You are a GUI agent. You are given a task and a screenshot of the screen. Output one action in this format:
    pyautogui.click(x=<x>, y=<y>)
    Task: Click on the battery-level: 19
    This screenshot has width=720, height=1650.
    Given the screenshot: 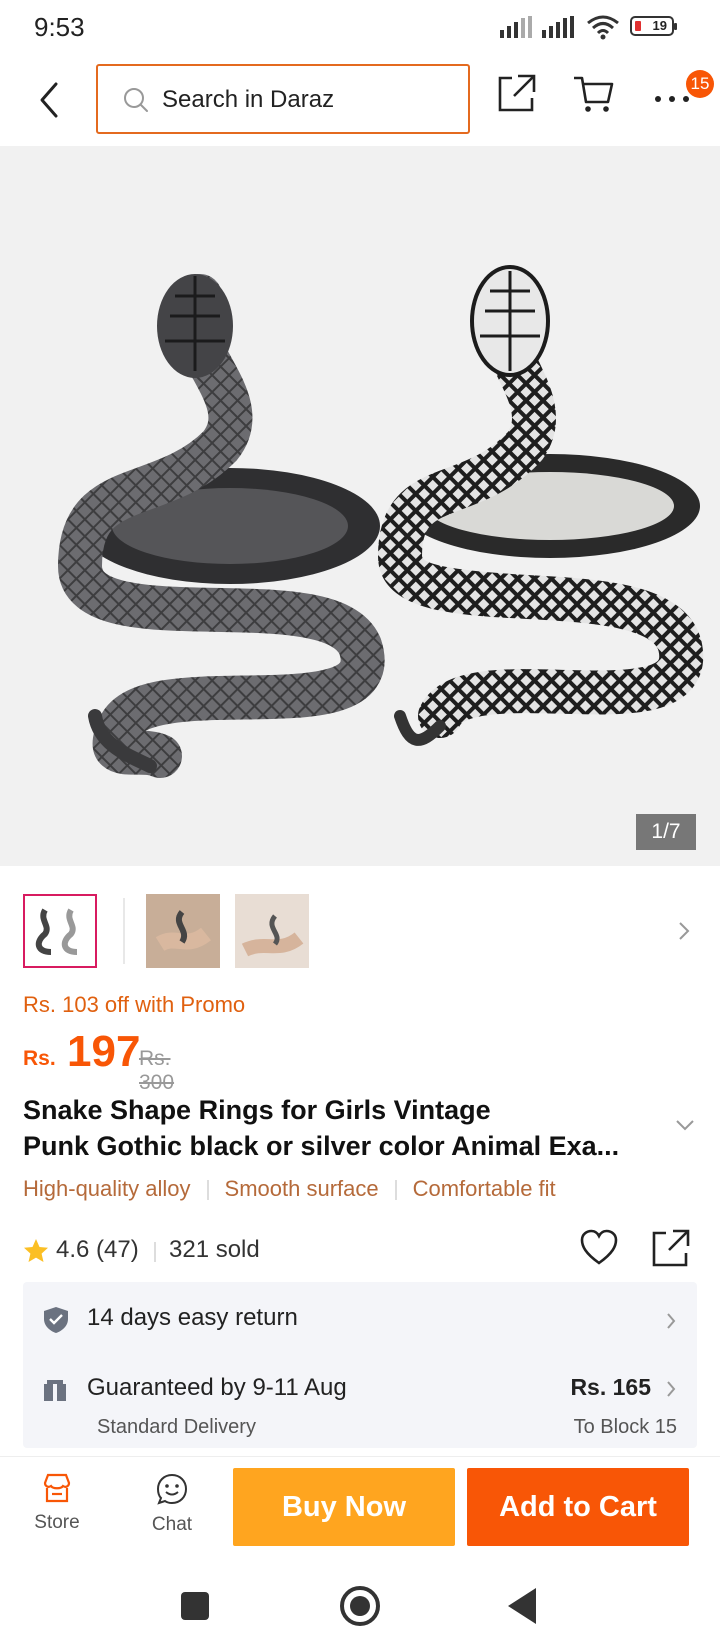 What is the action you would take?
    pyautogui.click(x=659, y=25)
    